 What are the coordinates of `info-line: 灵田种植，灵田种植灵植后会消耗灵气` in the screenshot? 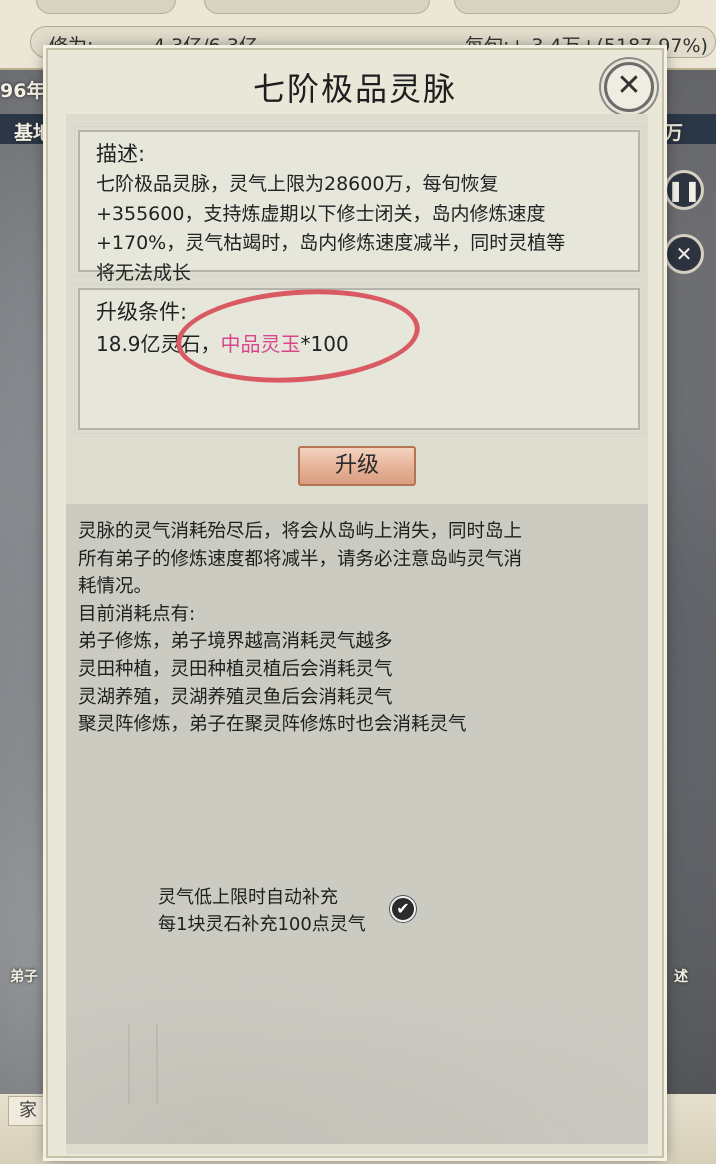 It's located at (235, 669).